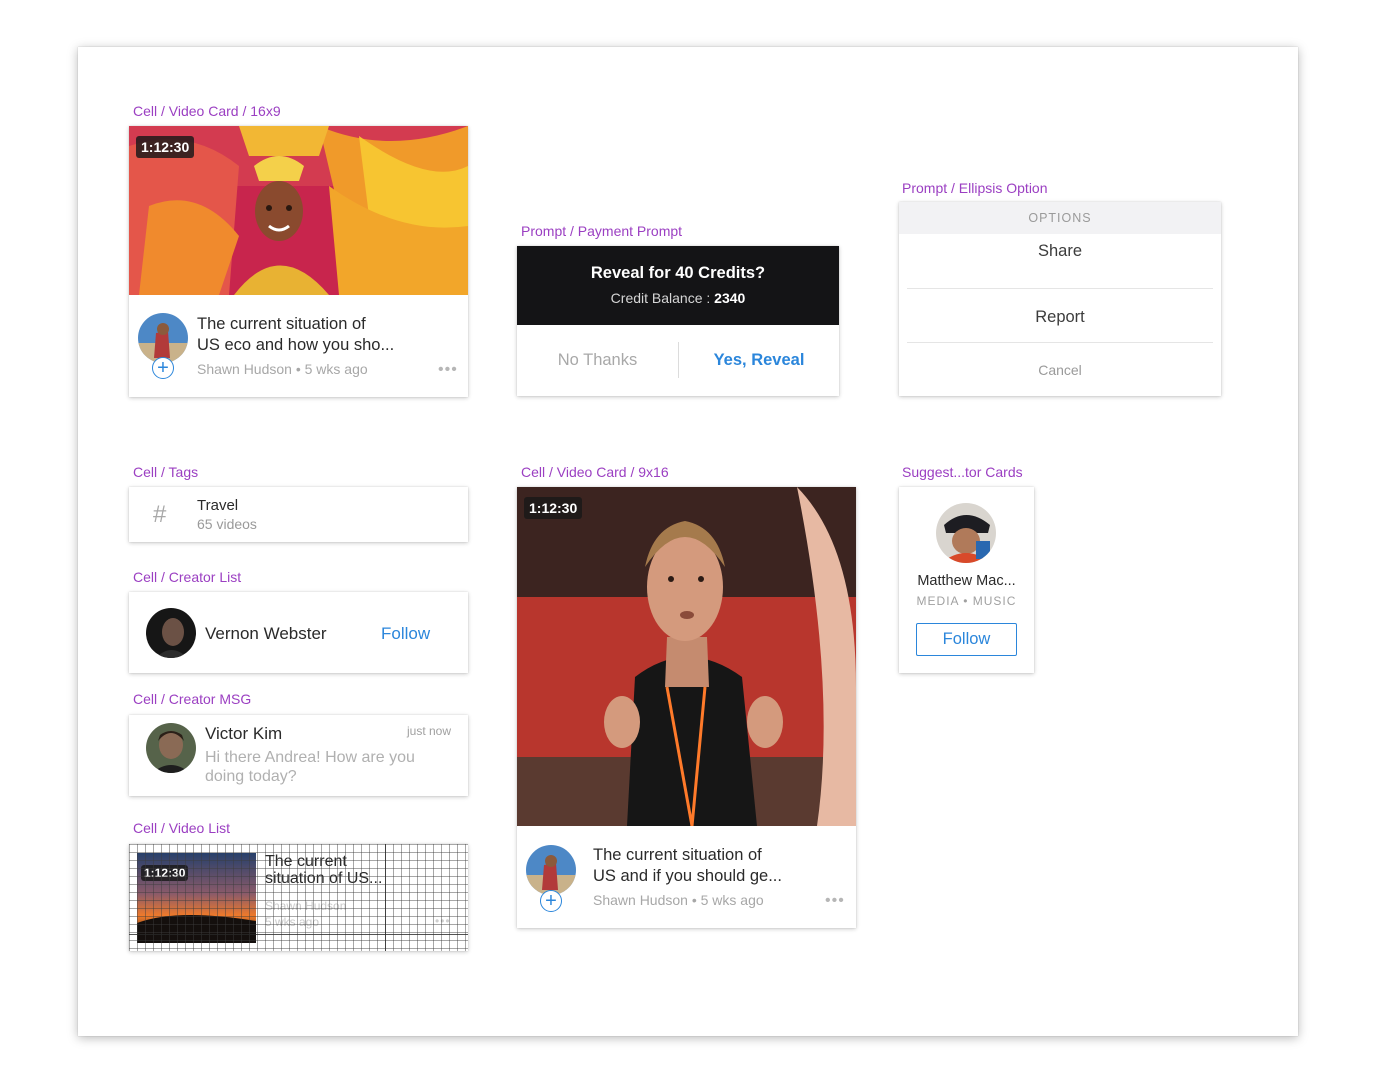 The height and width of the screenshot is (1084, 1376). I want to click on label-video-card-9x16: Cell / Video Card / 9x16, so click(595, 472).